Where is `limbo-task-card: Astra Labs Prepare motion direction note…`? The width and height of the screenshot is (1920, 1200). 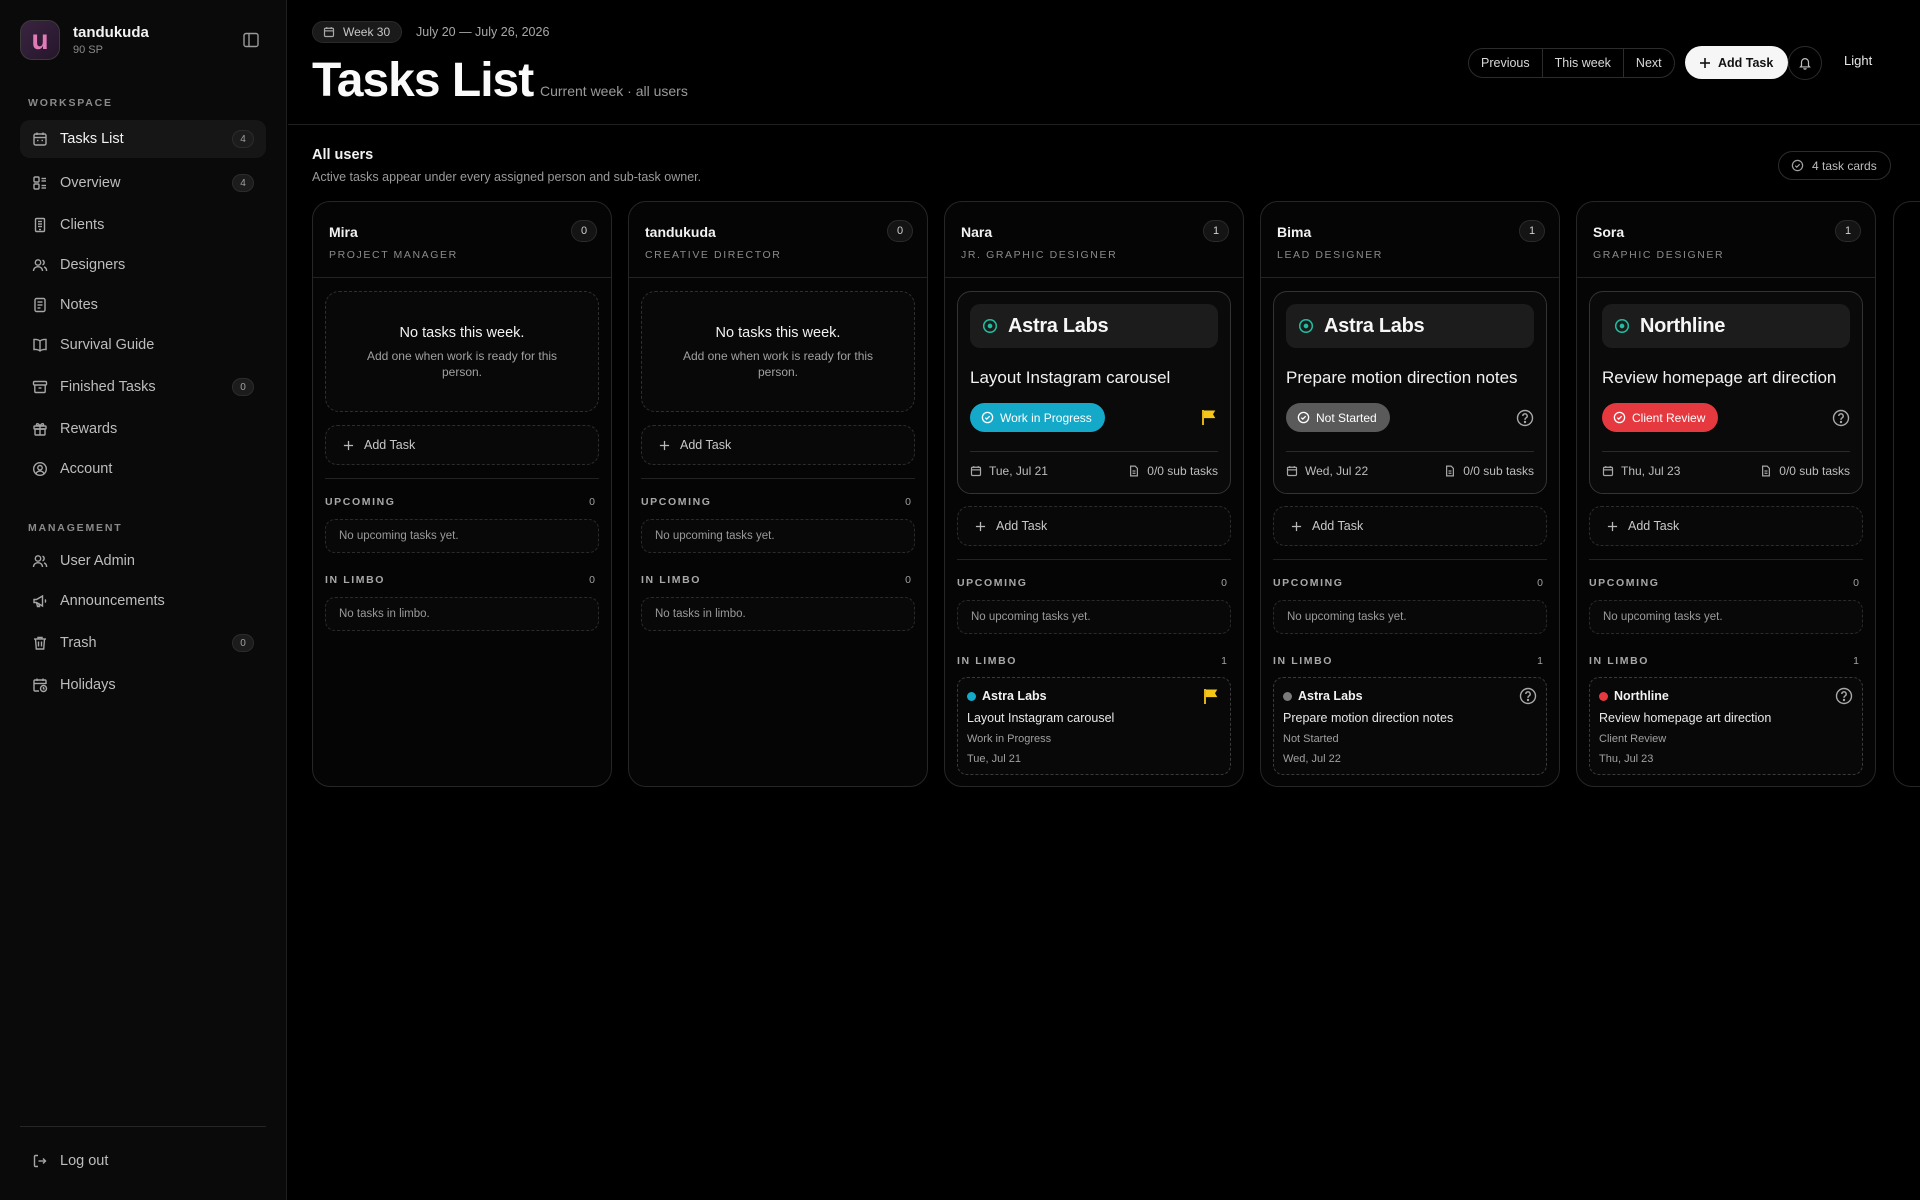 limbo-task-card: Astra Labs Prepare motion direction note… is located at coordinates (1410, 726).